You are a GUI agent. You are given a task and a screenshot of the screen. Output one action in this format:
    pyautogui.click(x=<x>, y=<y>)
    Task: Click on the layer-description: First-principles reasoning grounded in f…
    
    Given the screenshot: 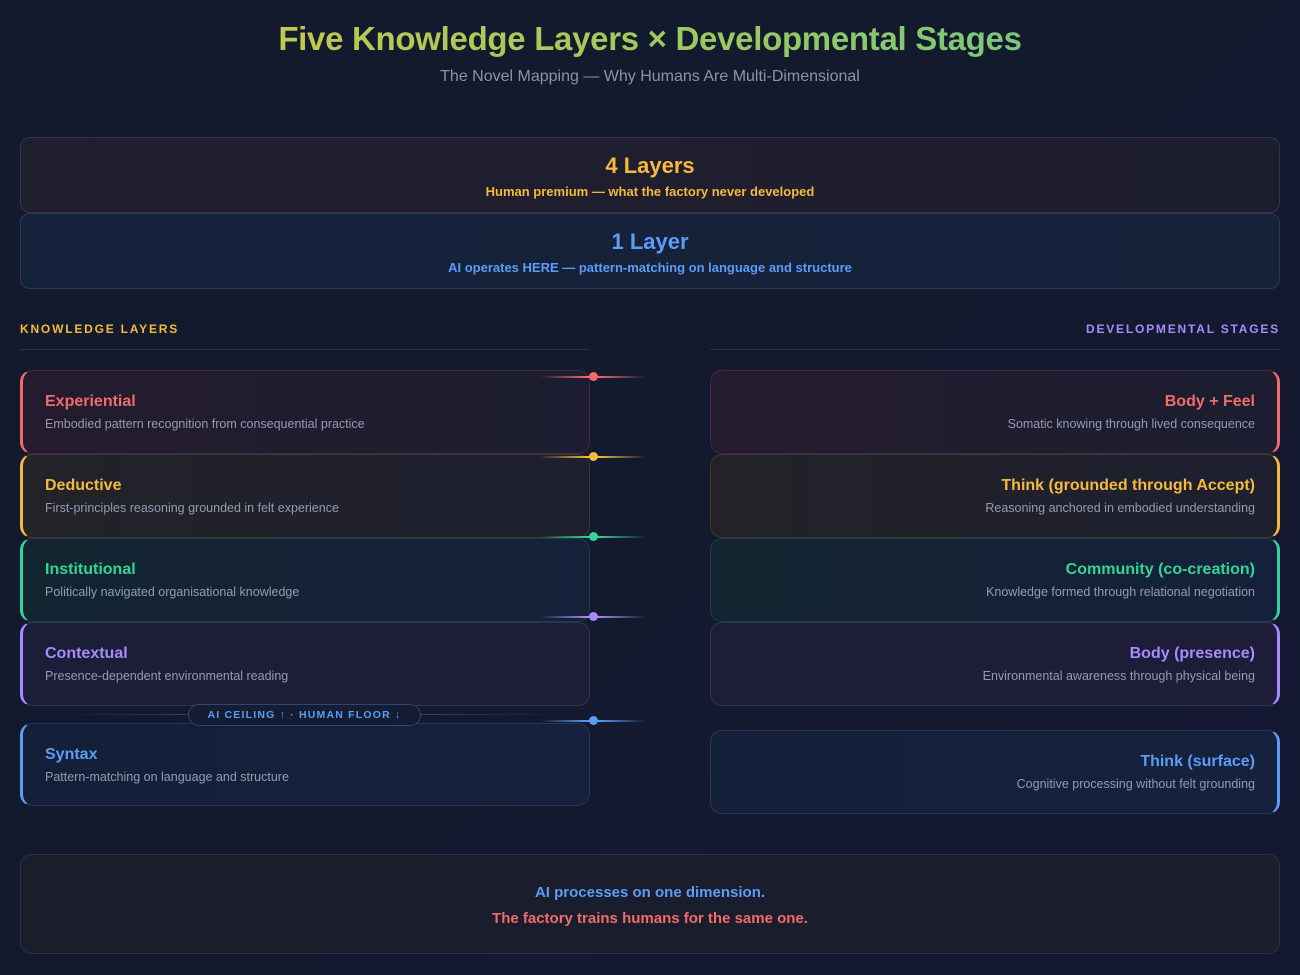 What is the action you would take?
    pyautogui.click(x=192, y=508)
    